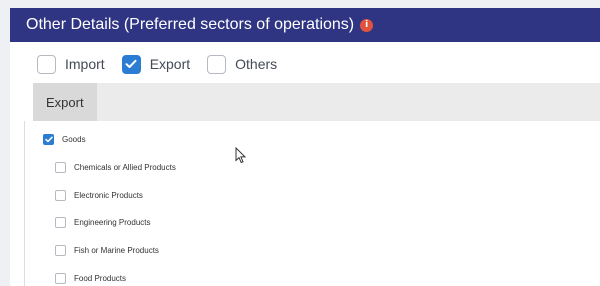  What do you see at coordinates (74, 139) in the screenshot?
I see `tree-item-label: Goods` at bounding box center [74, 139].